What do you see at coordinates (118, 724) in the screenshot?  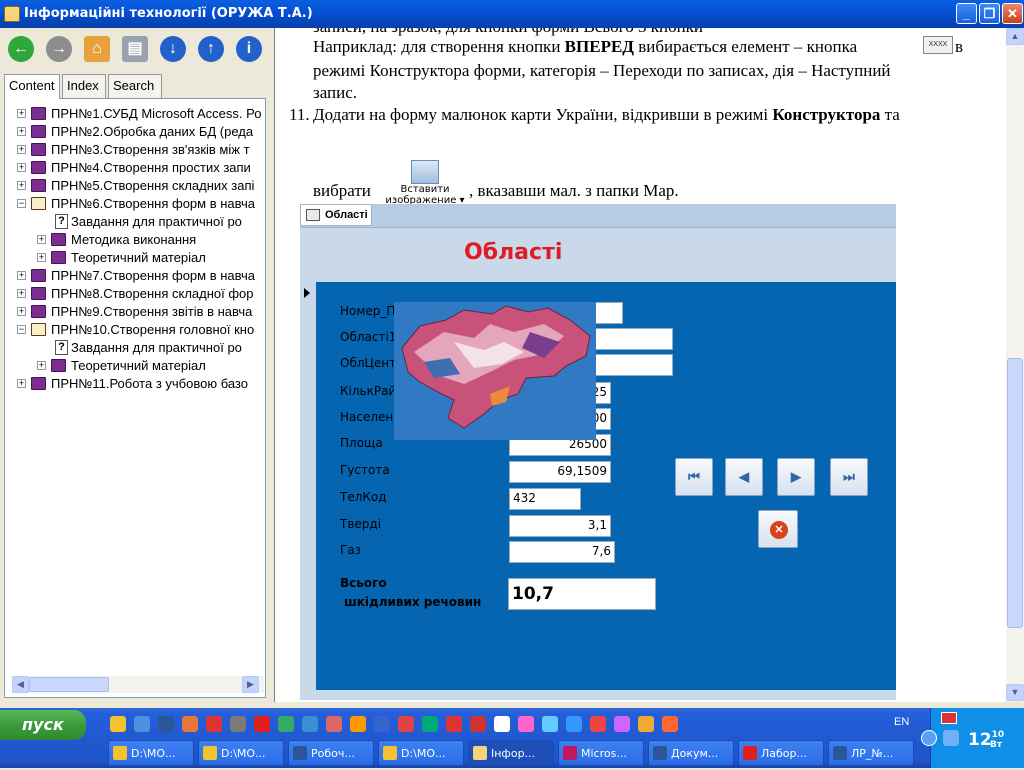 I see `folder-icon` at bounding box center [118, 724].